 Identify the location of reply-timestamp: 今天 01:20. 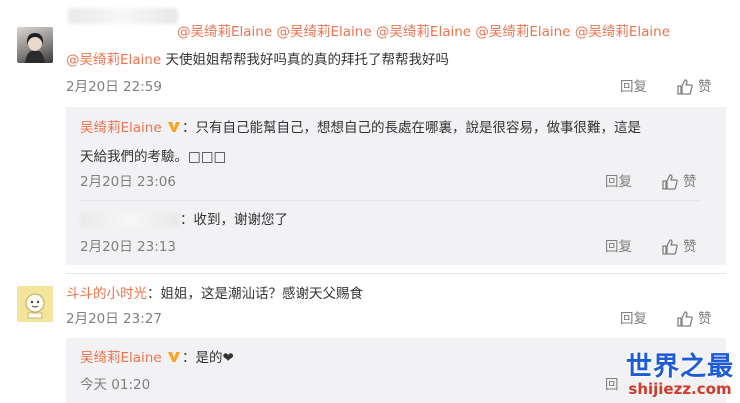
(115, 385).